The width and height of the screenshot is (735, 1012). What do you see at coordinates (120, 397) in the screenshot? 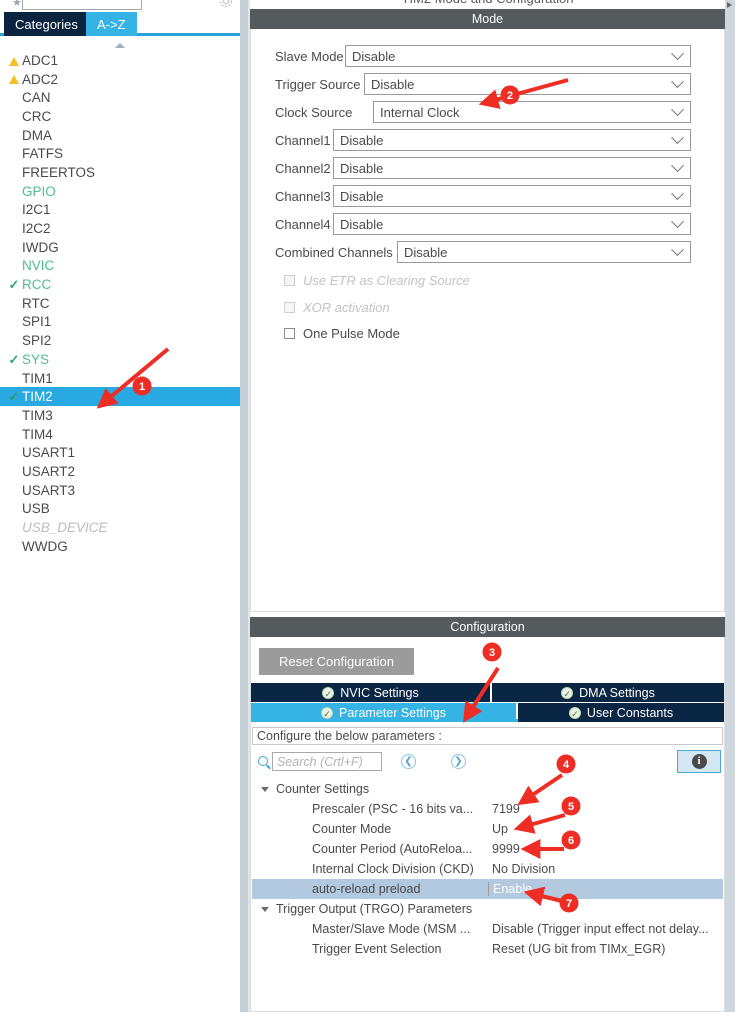
I see `peripheral-item-tim2: ✓ TIM2` at bounding box center [120, 397].